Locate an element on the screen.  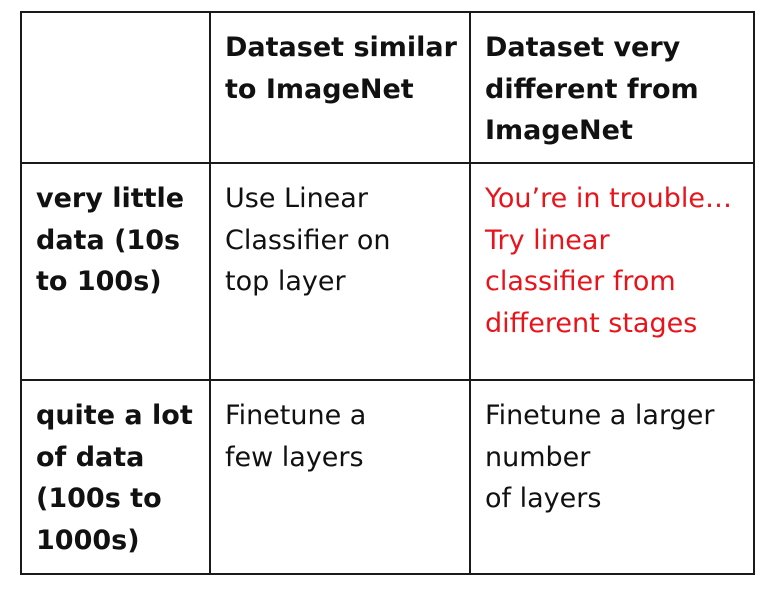
corner-cell is located at coordinates (115, 87).